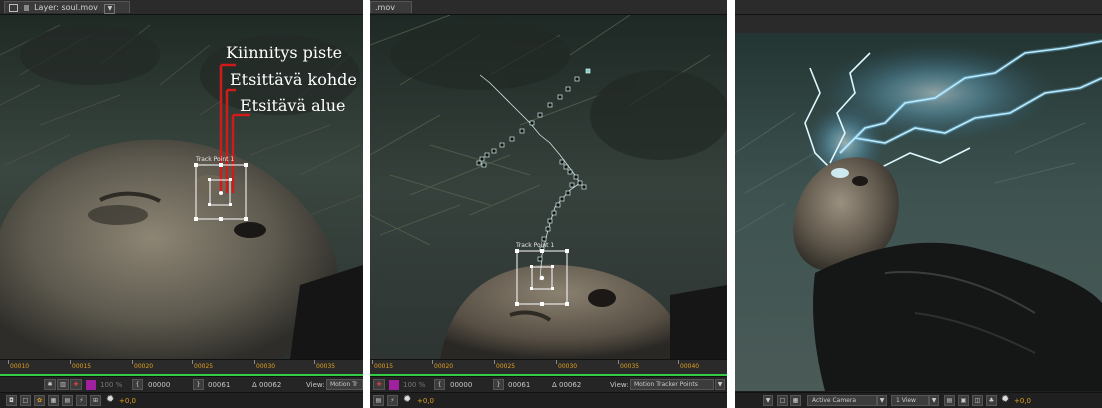 The image size is (1102, 408). What do you see at coordinates (918, 24) in the screenshot?
I see `panel-header` at bounding box center [918, 24].